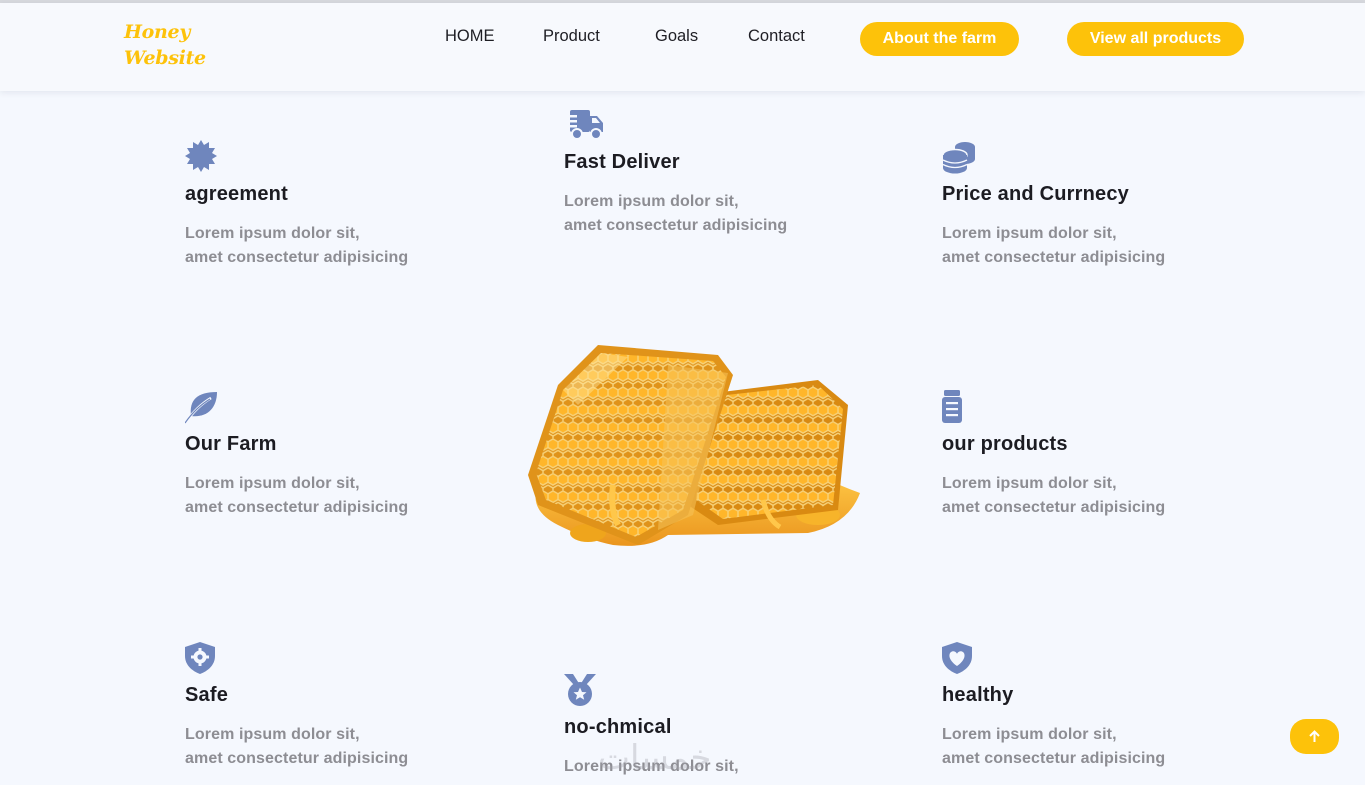 Image resolution: width=1365 pixels, height=785 pixels. Describe the element at coordinates (1005, 444) in the screenshot. I see `feature-title: our products` at that location.